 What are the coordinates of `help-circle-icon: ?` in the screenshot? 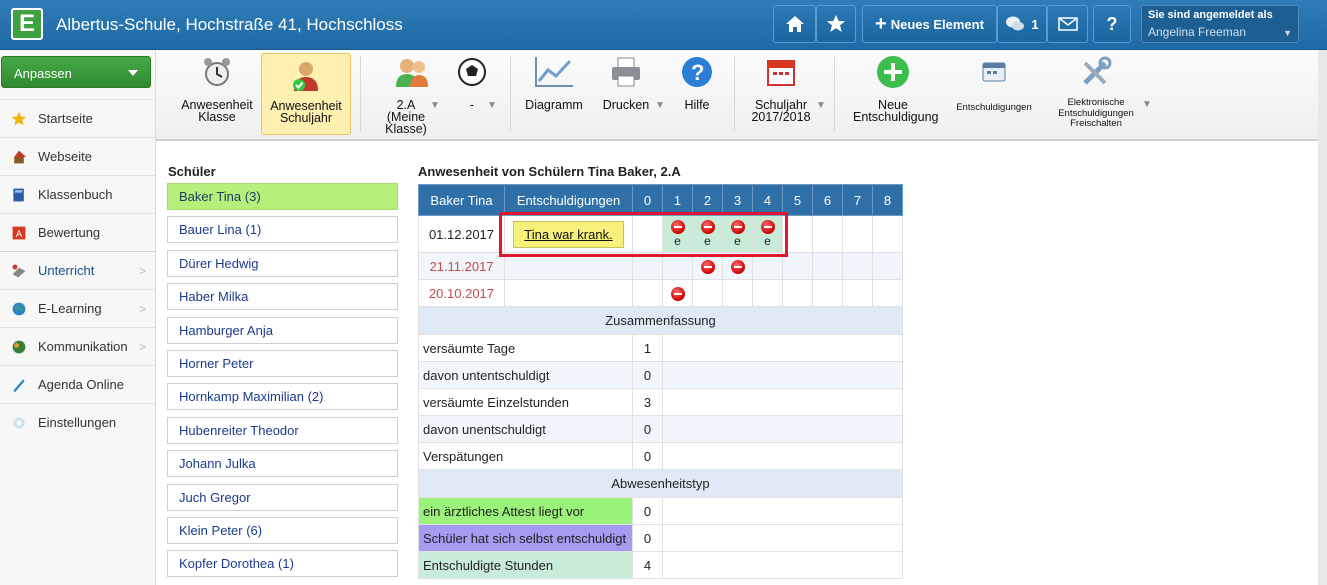 It's located at (697, 72).